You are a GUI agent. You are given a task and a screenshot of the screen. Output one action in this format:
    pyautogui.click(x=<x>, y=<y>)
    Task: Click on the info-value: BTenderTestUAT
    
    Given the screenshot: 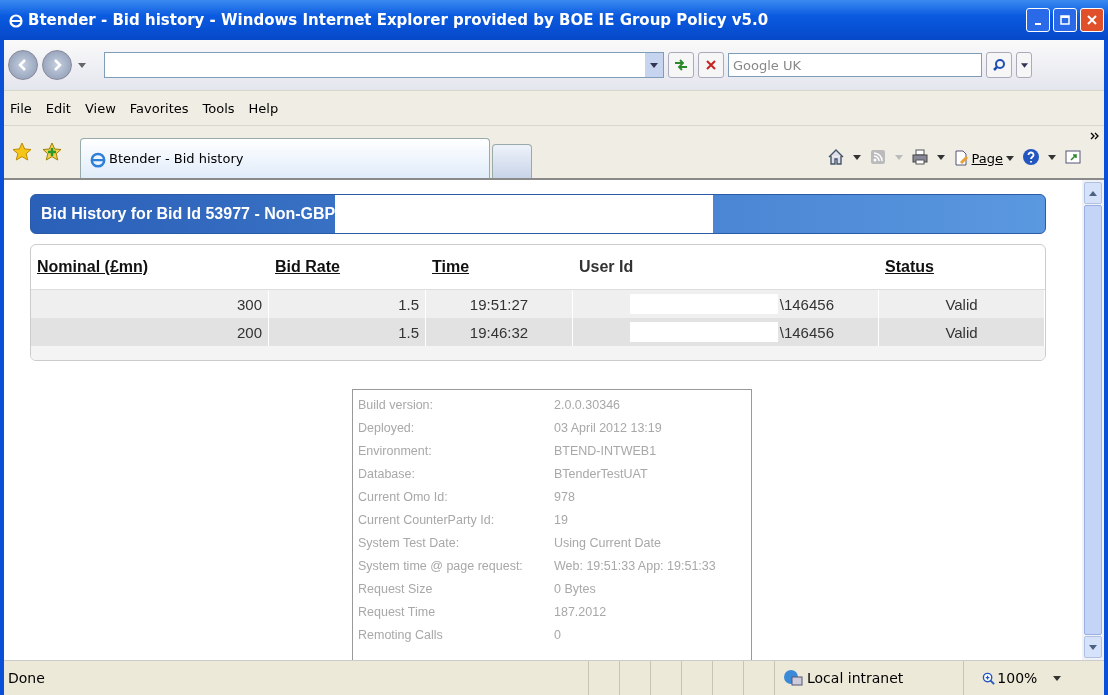 What is the action you would take?
    pyautogui.click(x=601, y=474)
    